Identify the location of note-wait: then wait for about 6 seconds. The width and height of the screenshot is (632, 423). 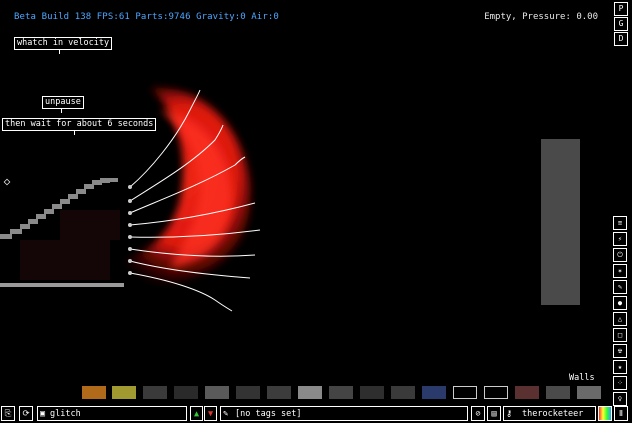
(79, 124).